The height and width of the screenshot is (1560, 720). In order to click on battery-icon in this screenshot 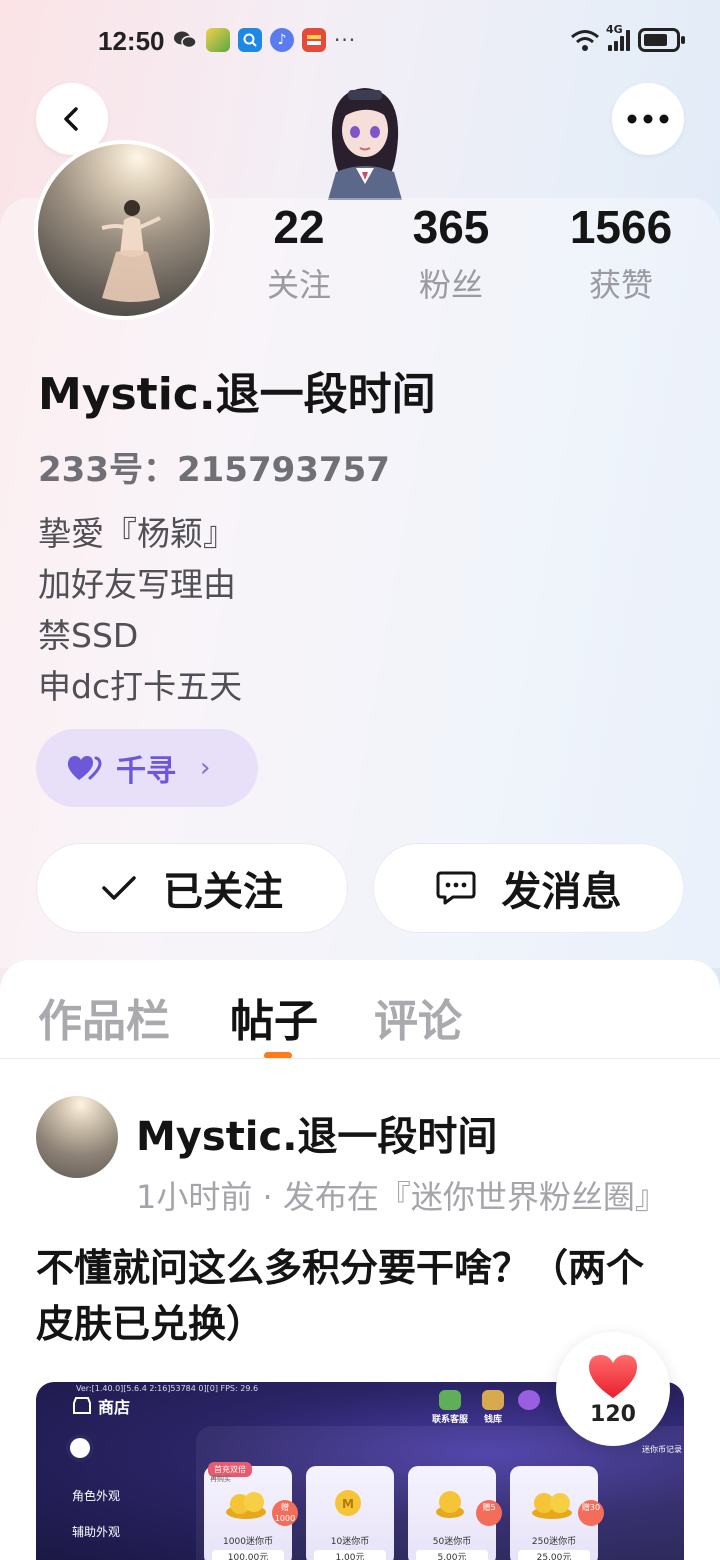, I will do `click(661, 40)`.